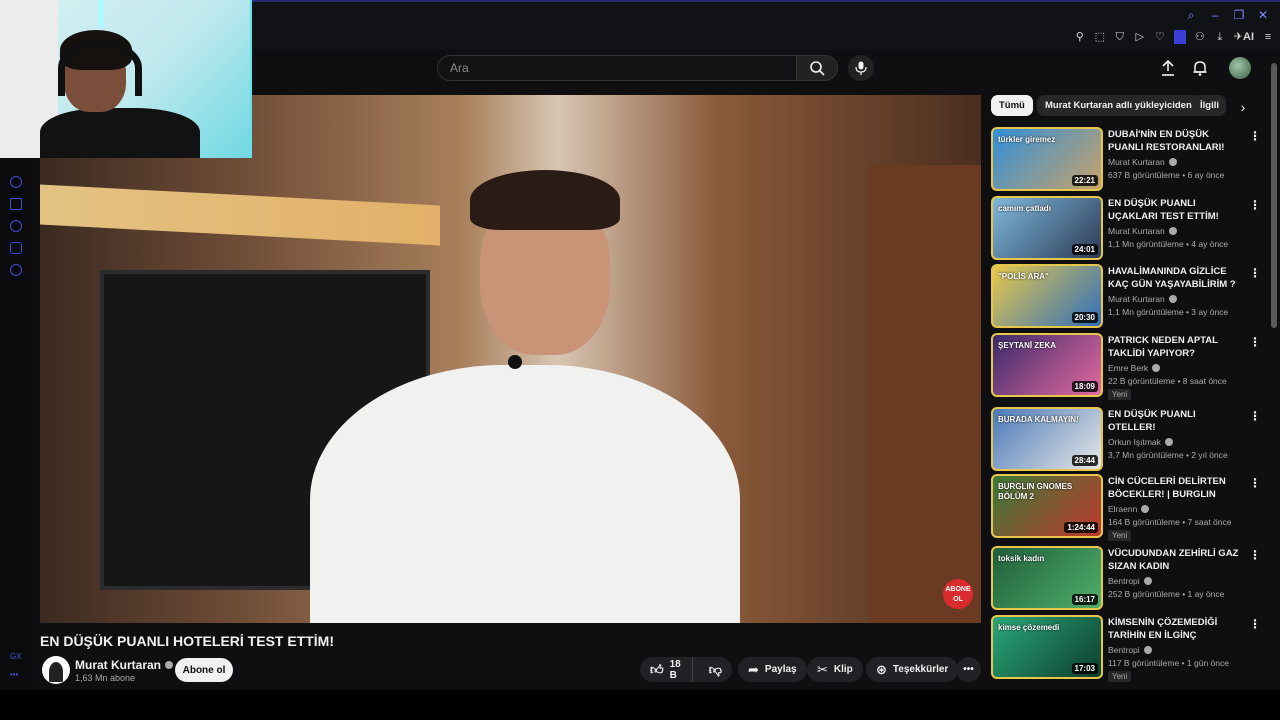 The height and width of the screenshot is (720, 1280). What do you see at coordinates (56, 670) in the screenshot?
I see `channel-avatar` at bounding box center [56, 670].